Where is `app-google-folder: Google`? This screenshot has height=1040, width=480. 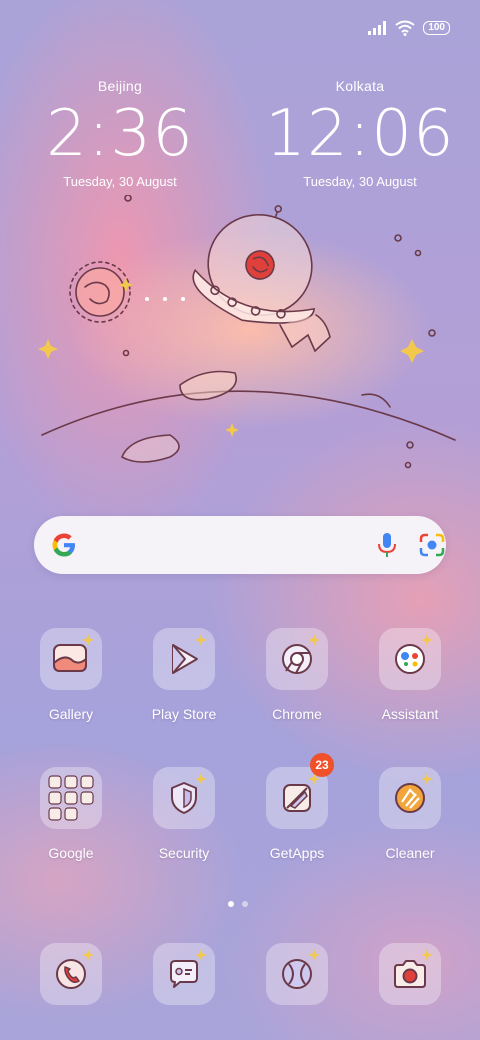 app-google-folder: Google is located at coordinates (71, 814).